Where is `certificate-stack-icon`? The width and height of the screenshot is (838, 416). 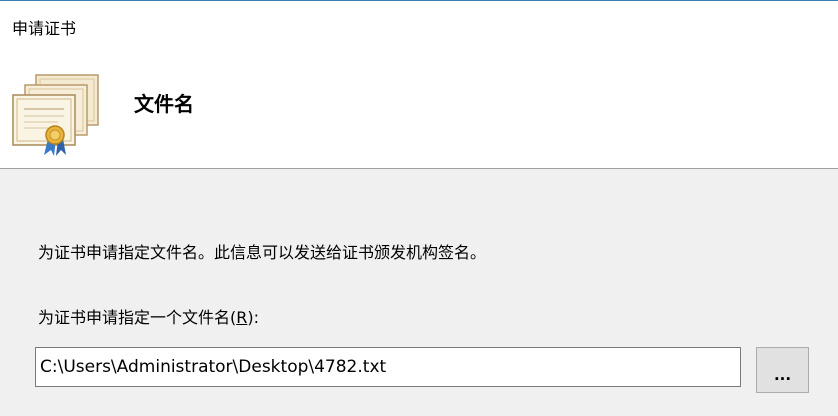
certificate-stack-icon is located at coordinates (55, 115).